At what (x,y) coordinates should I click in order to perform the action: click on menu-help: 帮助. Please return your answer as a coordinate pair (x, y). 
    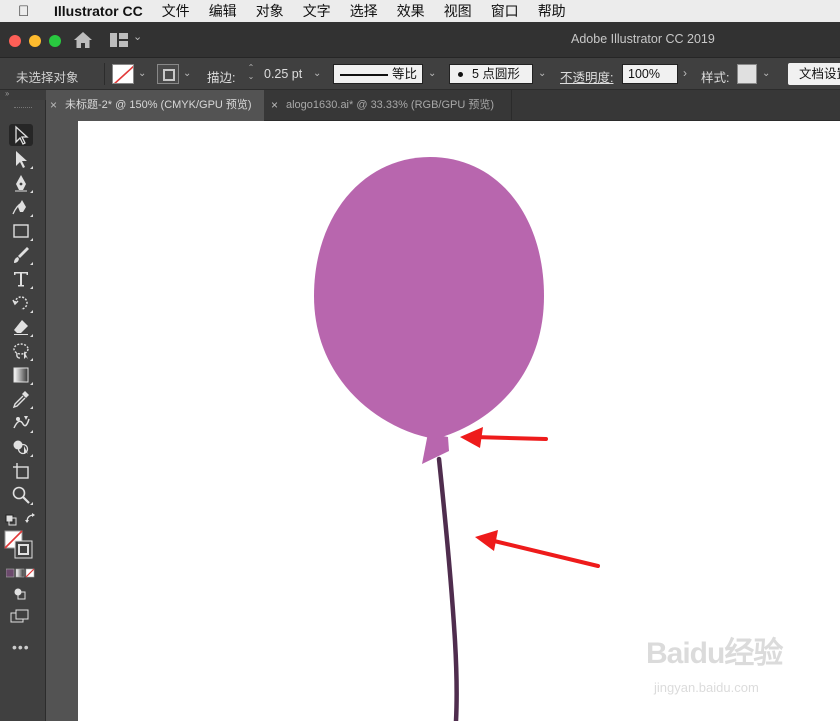
    Looking at the image, I should click on (552, 11).